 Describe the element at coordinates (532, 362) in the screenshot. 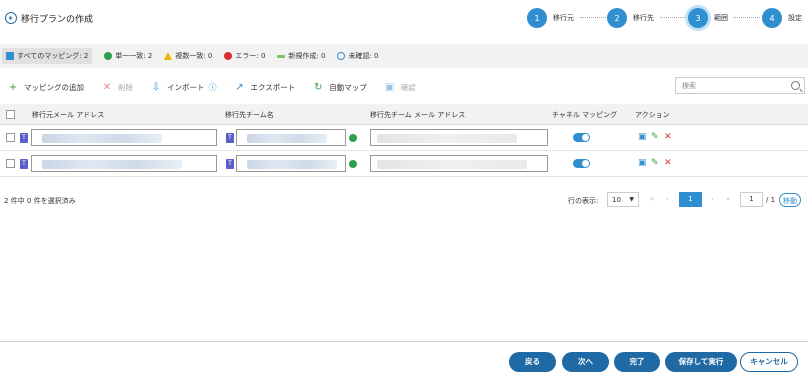

I see `back-button: 戻る` at that location.